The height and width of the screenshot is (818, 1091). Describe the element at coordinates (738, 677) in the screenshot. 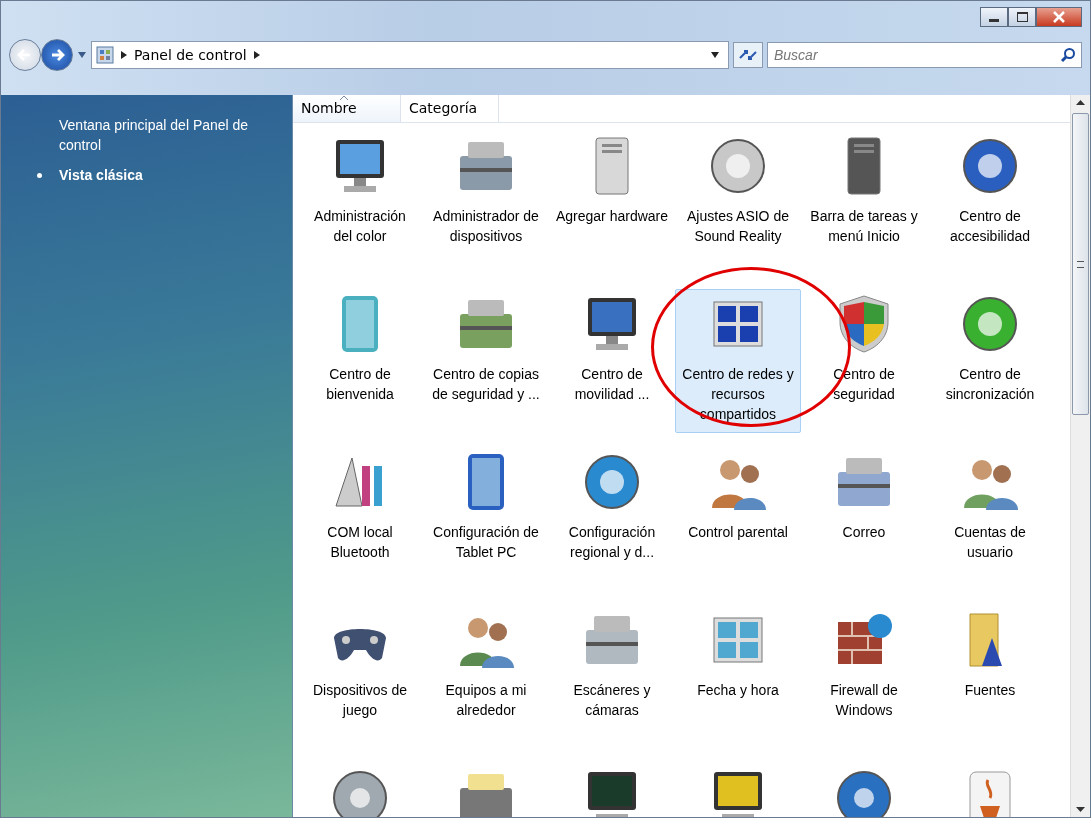

I see `control-panel-item: Fecha y hora` at that location.